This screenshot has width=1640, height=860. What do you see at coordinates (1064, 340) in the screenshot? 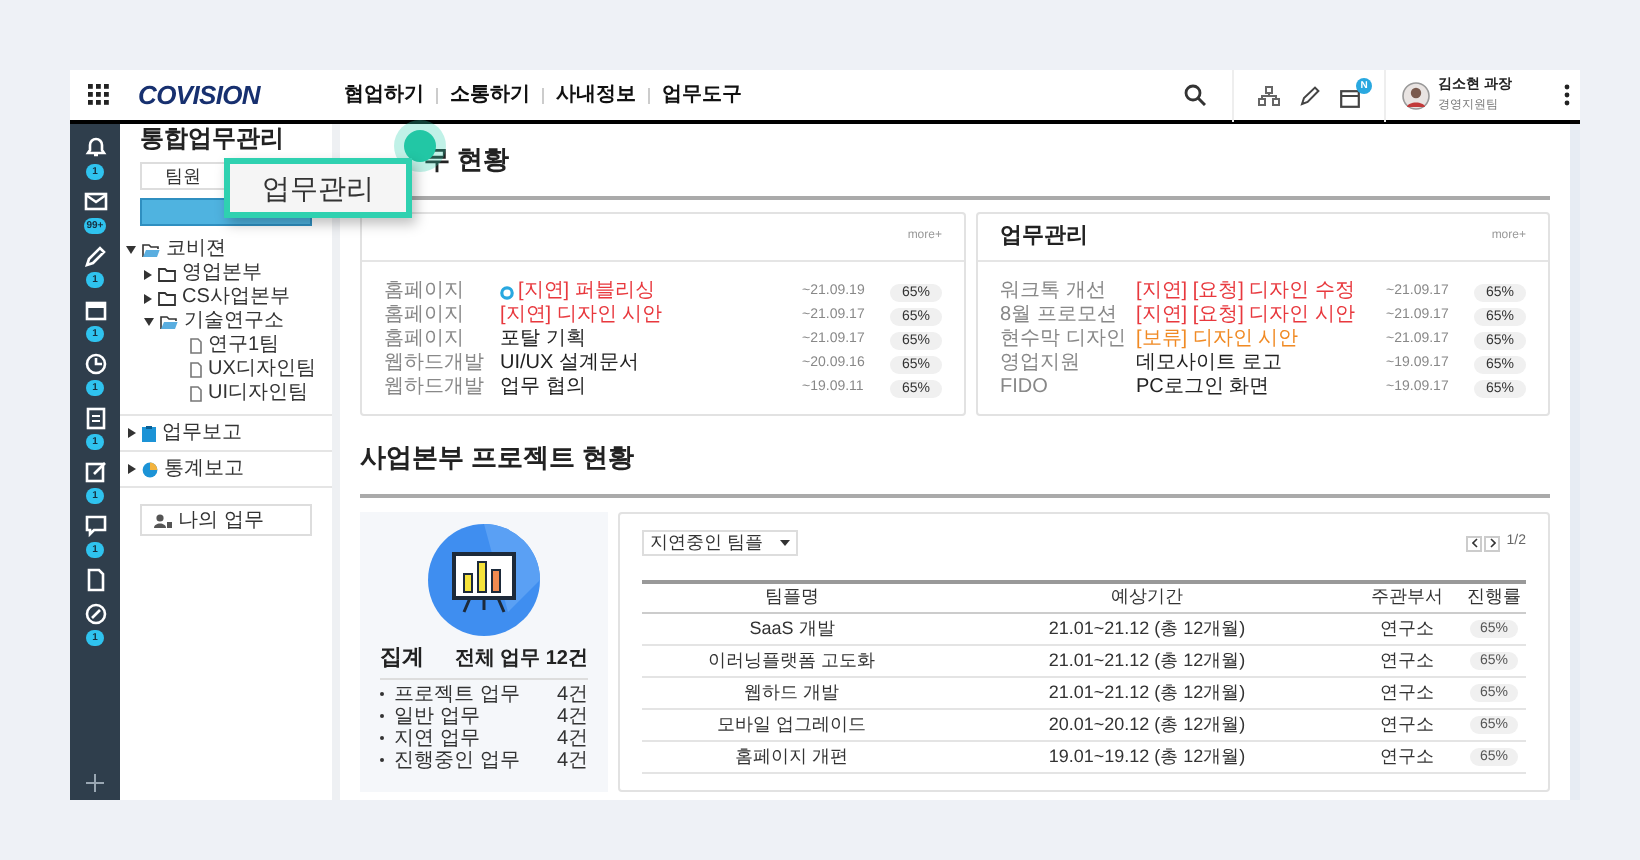
I see `category-text: 현수막 디자인` at bounding box center [1064, 340].